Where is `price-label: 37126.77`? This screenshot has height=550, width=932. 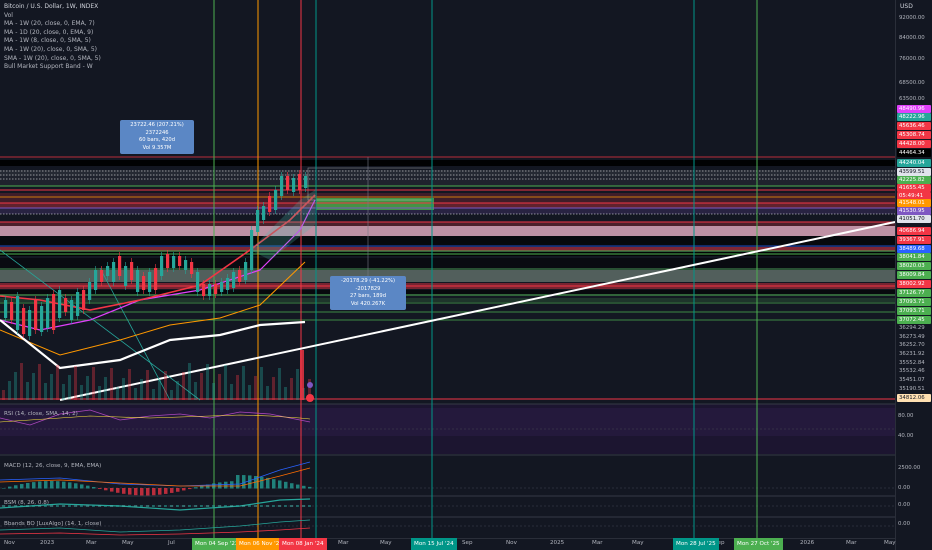
price-label: 37126.77 is located at coordinates (914, 293).